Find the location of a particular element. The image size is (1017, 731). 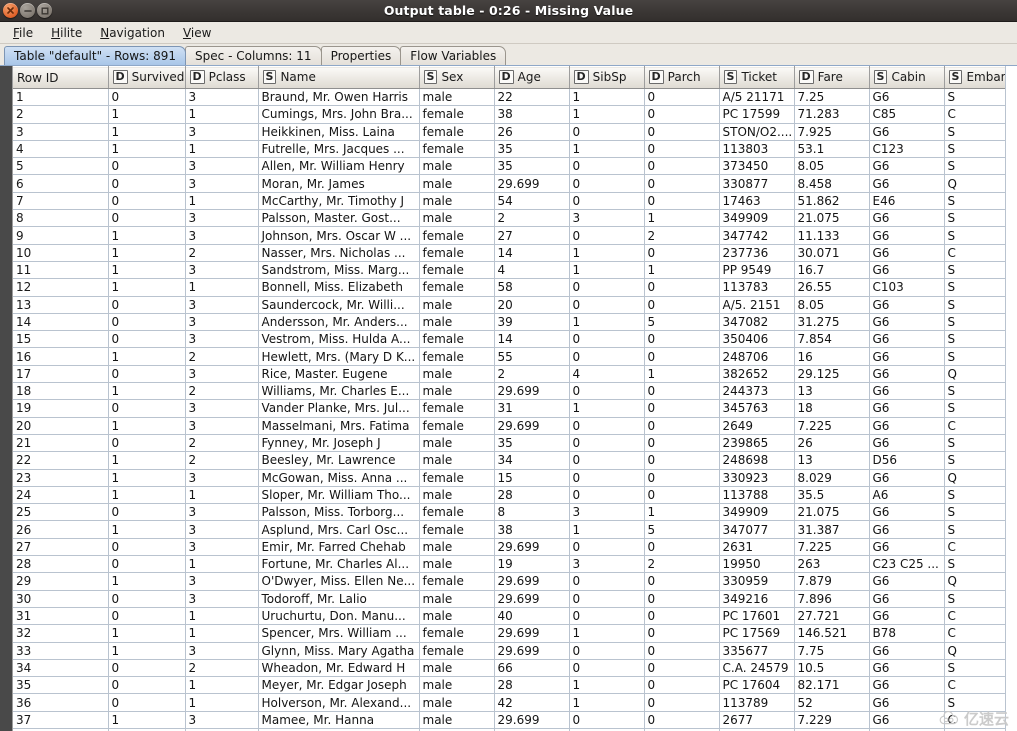

cell-ticket: 17463 is located at coordinates (757, 201).